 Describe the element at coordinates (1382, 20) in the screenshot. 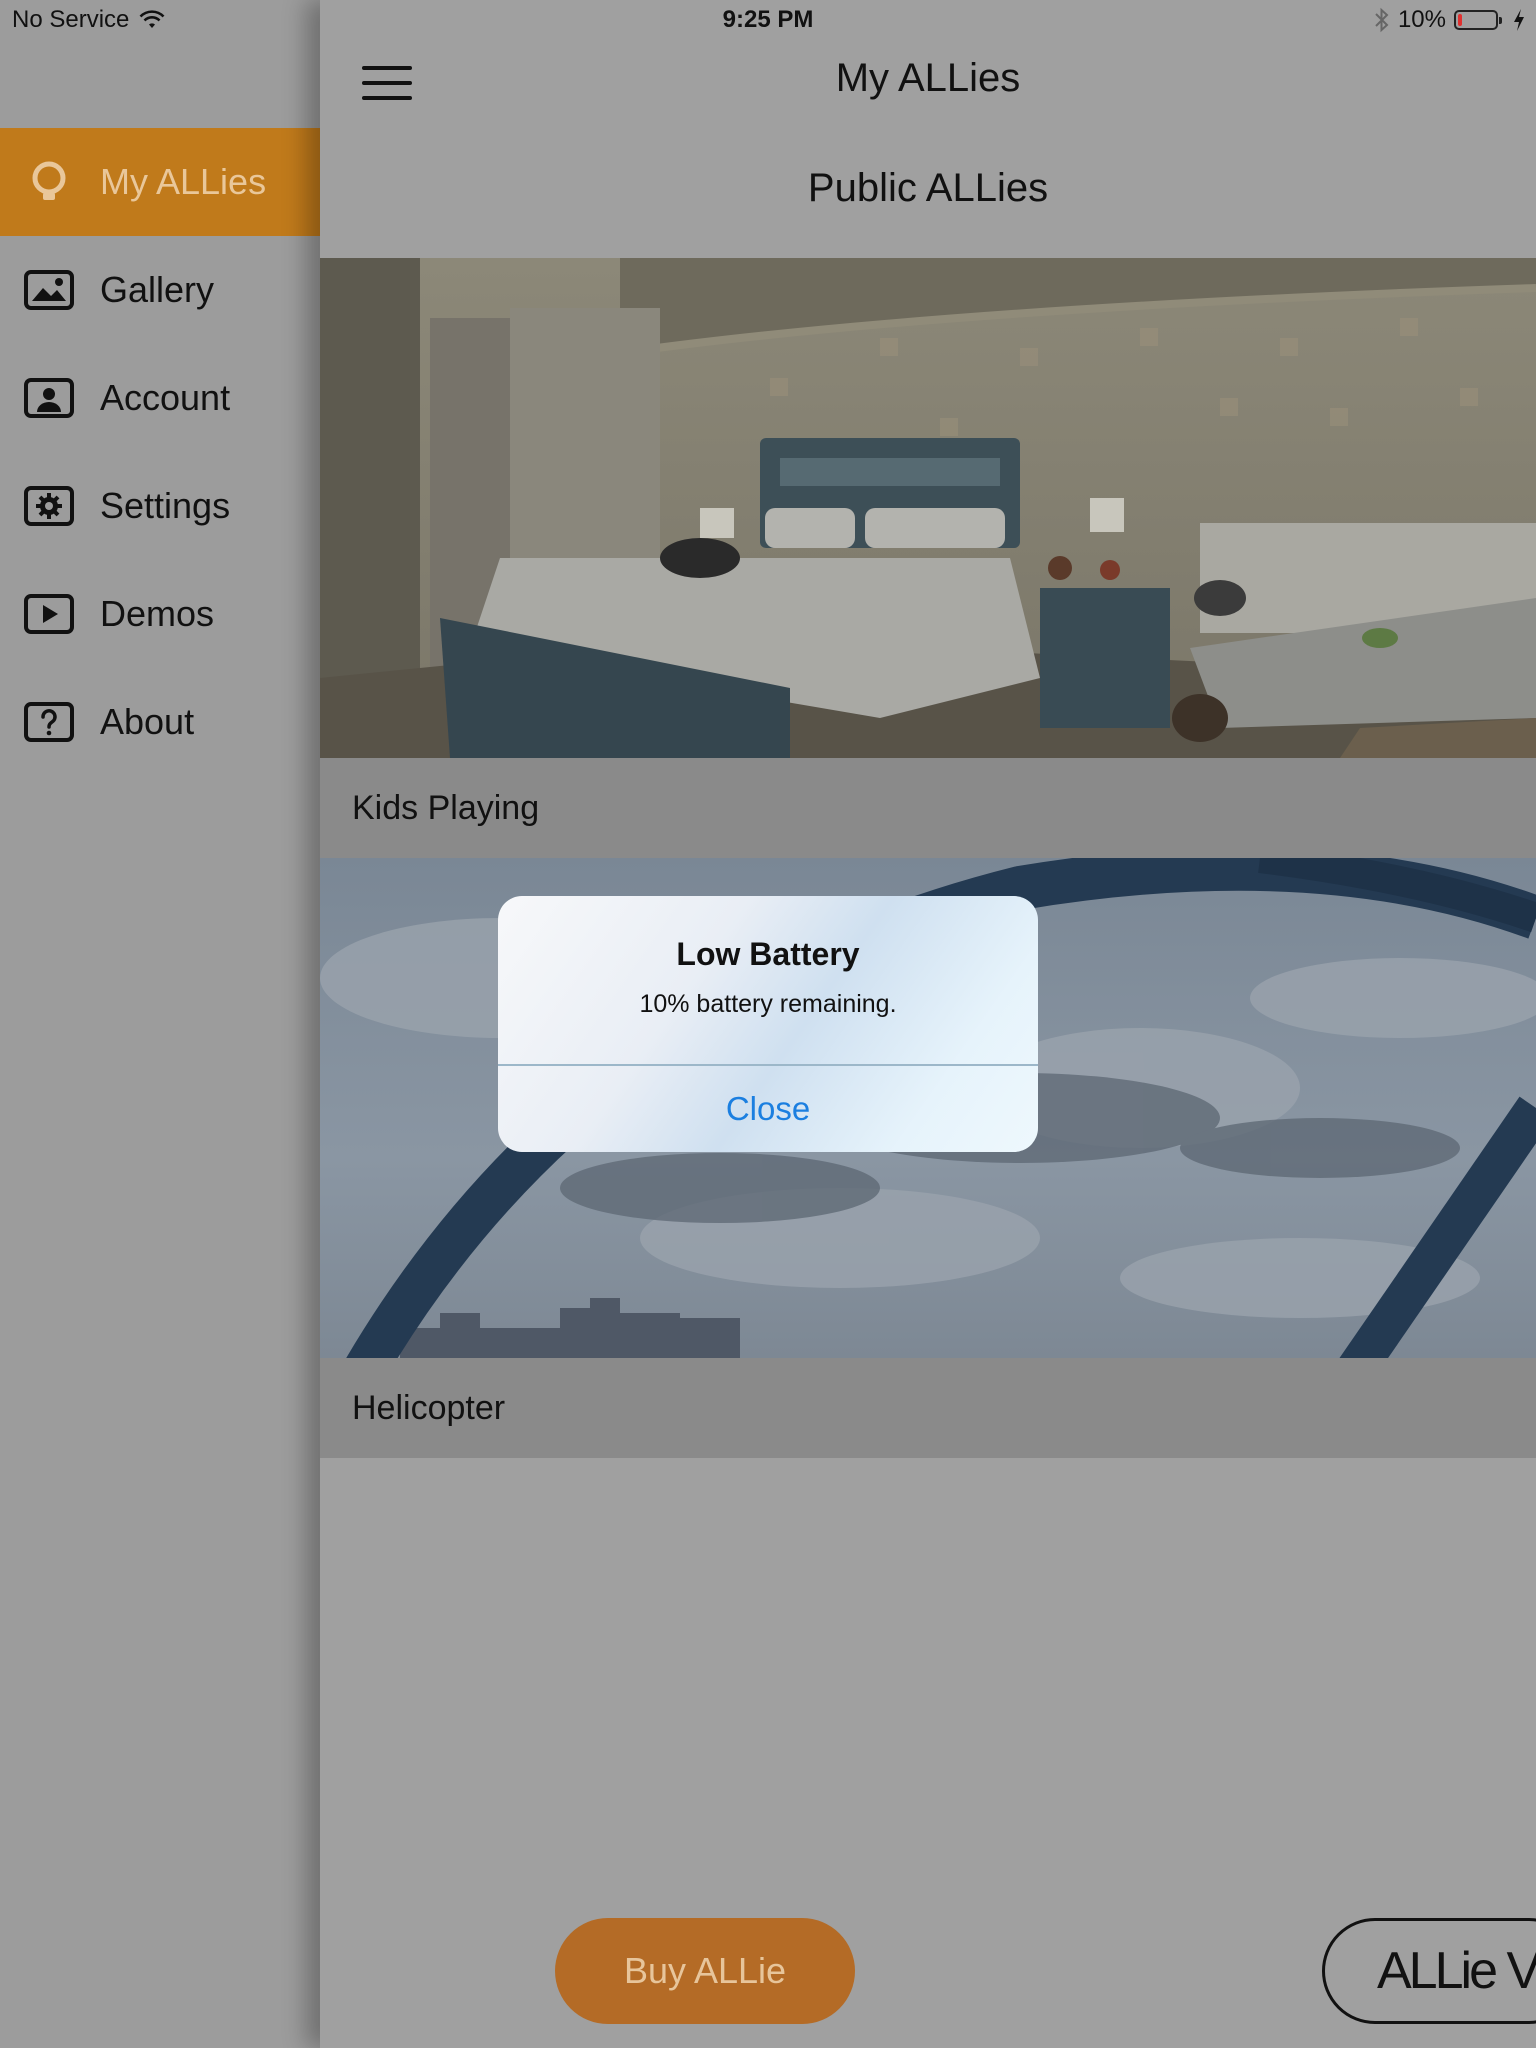

I see `bluetooth-icon` at that location.